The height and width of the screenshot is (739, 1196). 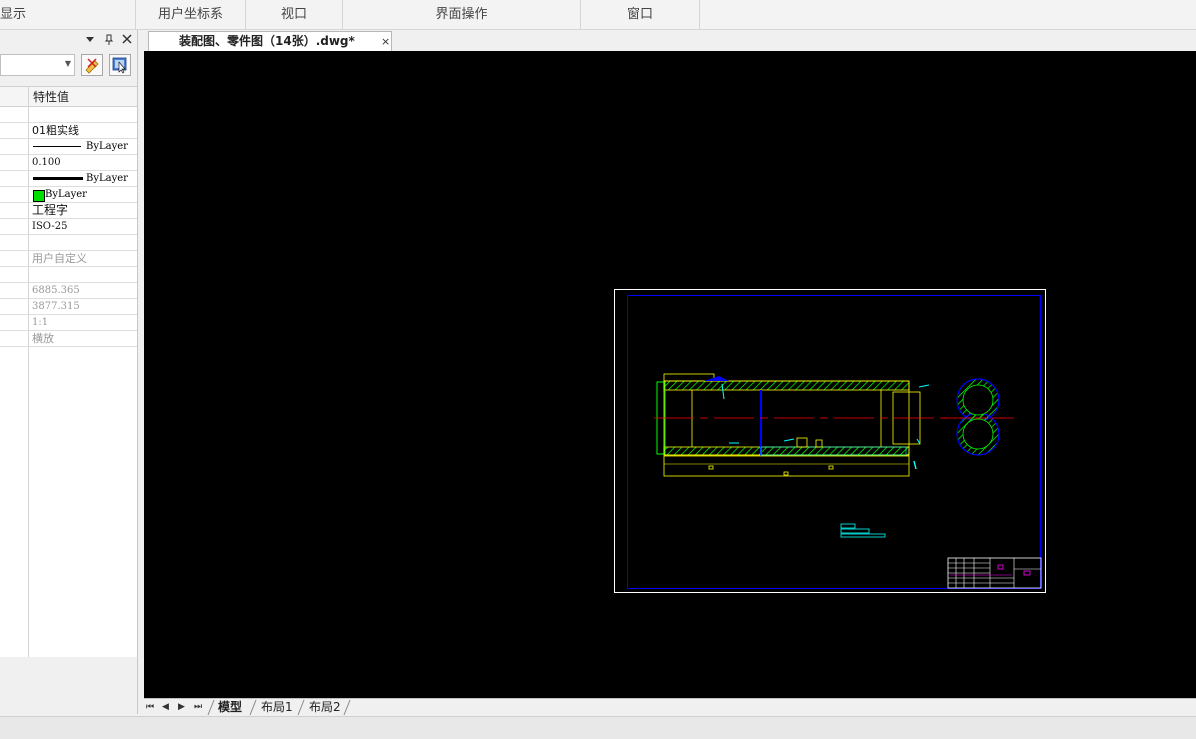 What do you see at coordinates (56, 306) in the screenshot?
I see `height-value: 3877.315` at bounding box center [56, 306].